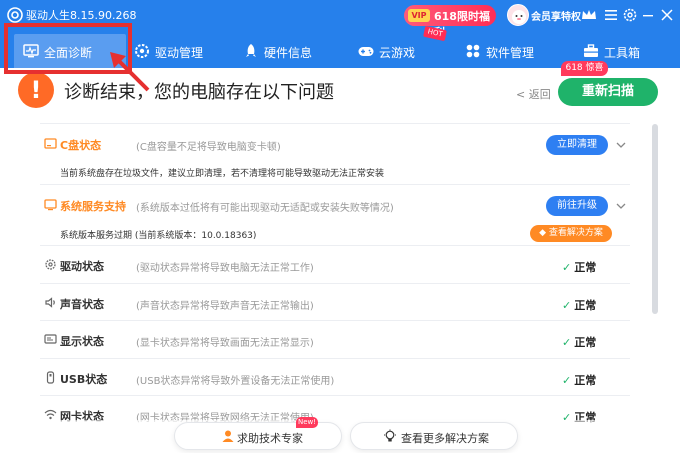  What do you see at coordinates (93, 206) in the screenshot?
I see `row-name-system-service: 系统服务支持` at bounding box center [93, 206].